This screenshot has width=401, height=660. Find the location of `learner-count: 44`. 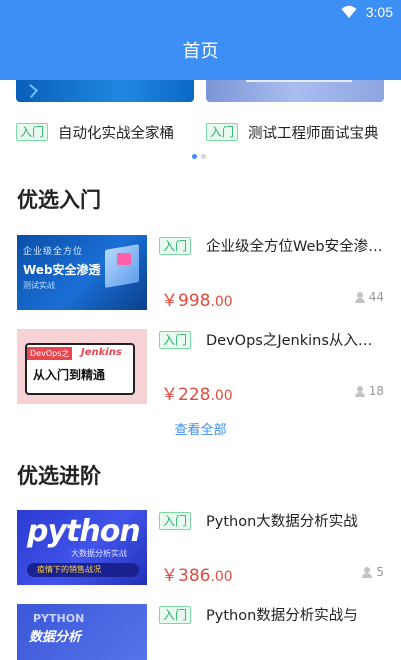

learner-count: 44 is located at coordinates (369, 297).